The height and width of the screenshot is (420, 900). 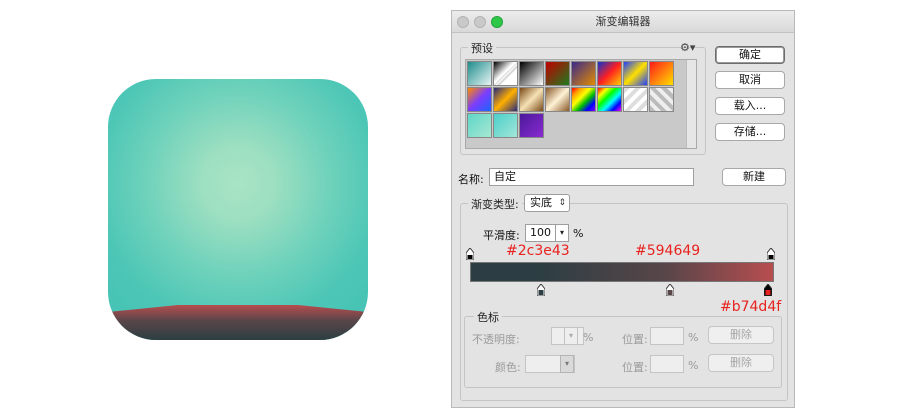 I want to click on opacity-dropdown: ▾, so click(x=571, y=336).